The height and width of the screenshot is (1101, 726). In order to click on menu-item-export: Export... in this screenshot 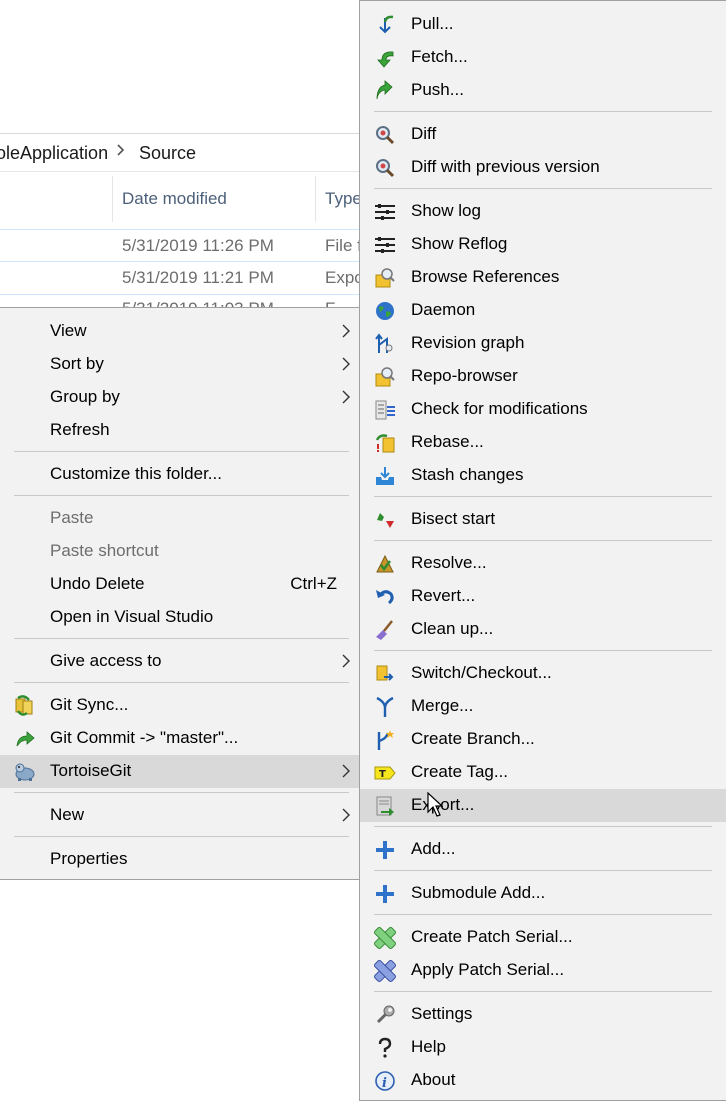, I will do `click(543, 805)`.